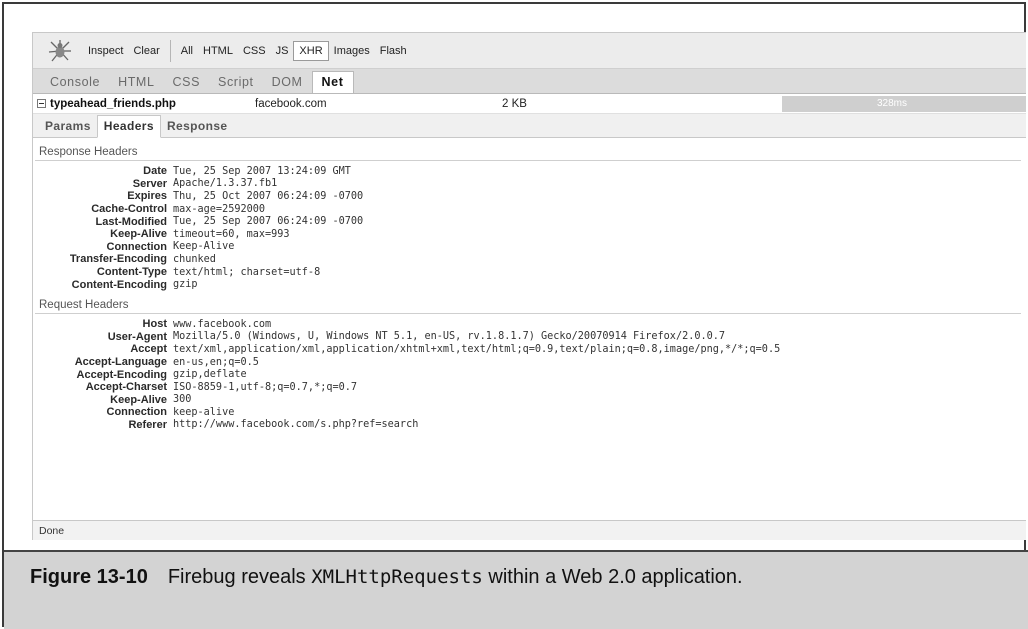 This screenshot has width=1028, height=629. I want to click on timeline-bar: 328ms, so click(904, 103).